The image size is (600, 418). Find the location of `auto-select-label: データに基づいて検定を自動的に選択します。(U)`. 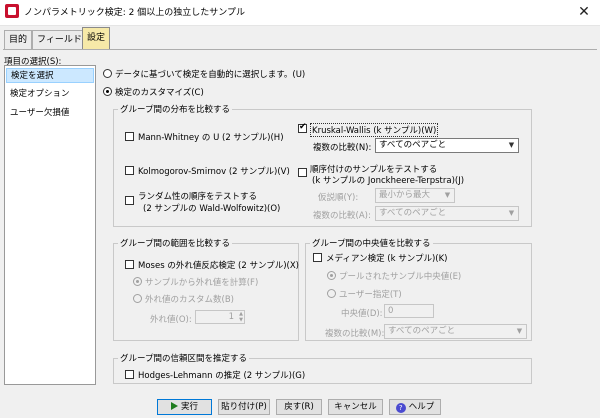

auto-select-label: データに基づいて検定を自動的に選択します。(U) is located at coordinates (210, 75).